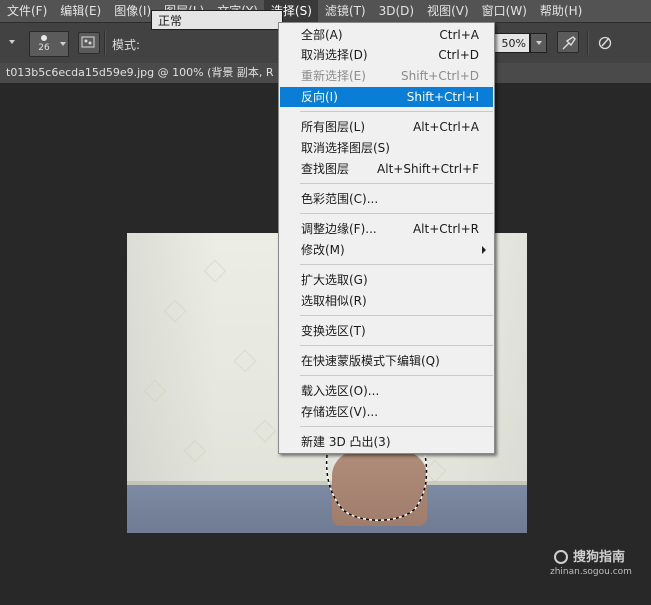 This screenshot has height=605, width=651. What do you see at coordinates (333, 331) in the screenshot?
I see `menu-item-label: 变换选区(T)` at bounding box center [333, 331].